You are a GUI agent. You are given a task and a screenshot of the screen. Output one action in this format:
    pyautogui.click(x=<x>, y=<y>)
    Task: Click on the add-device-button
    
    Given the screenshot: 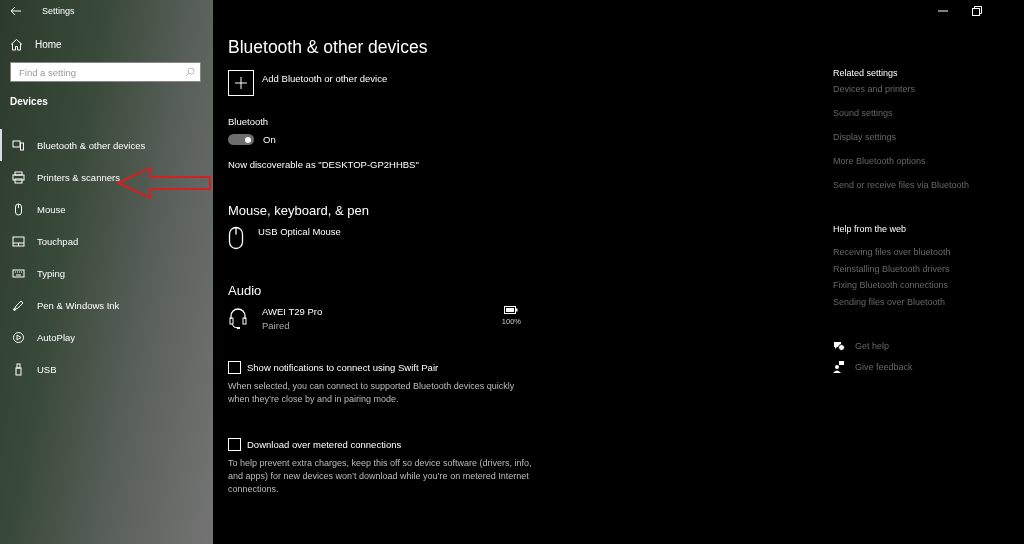 What is the action you would take?
    pyautogui.click(x=241, y=83)
    